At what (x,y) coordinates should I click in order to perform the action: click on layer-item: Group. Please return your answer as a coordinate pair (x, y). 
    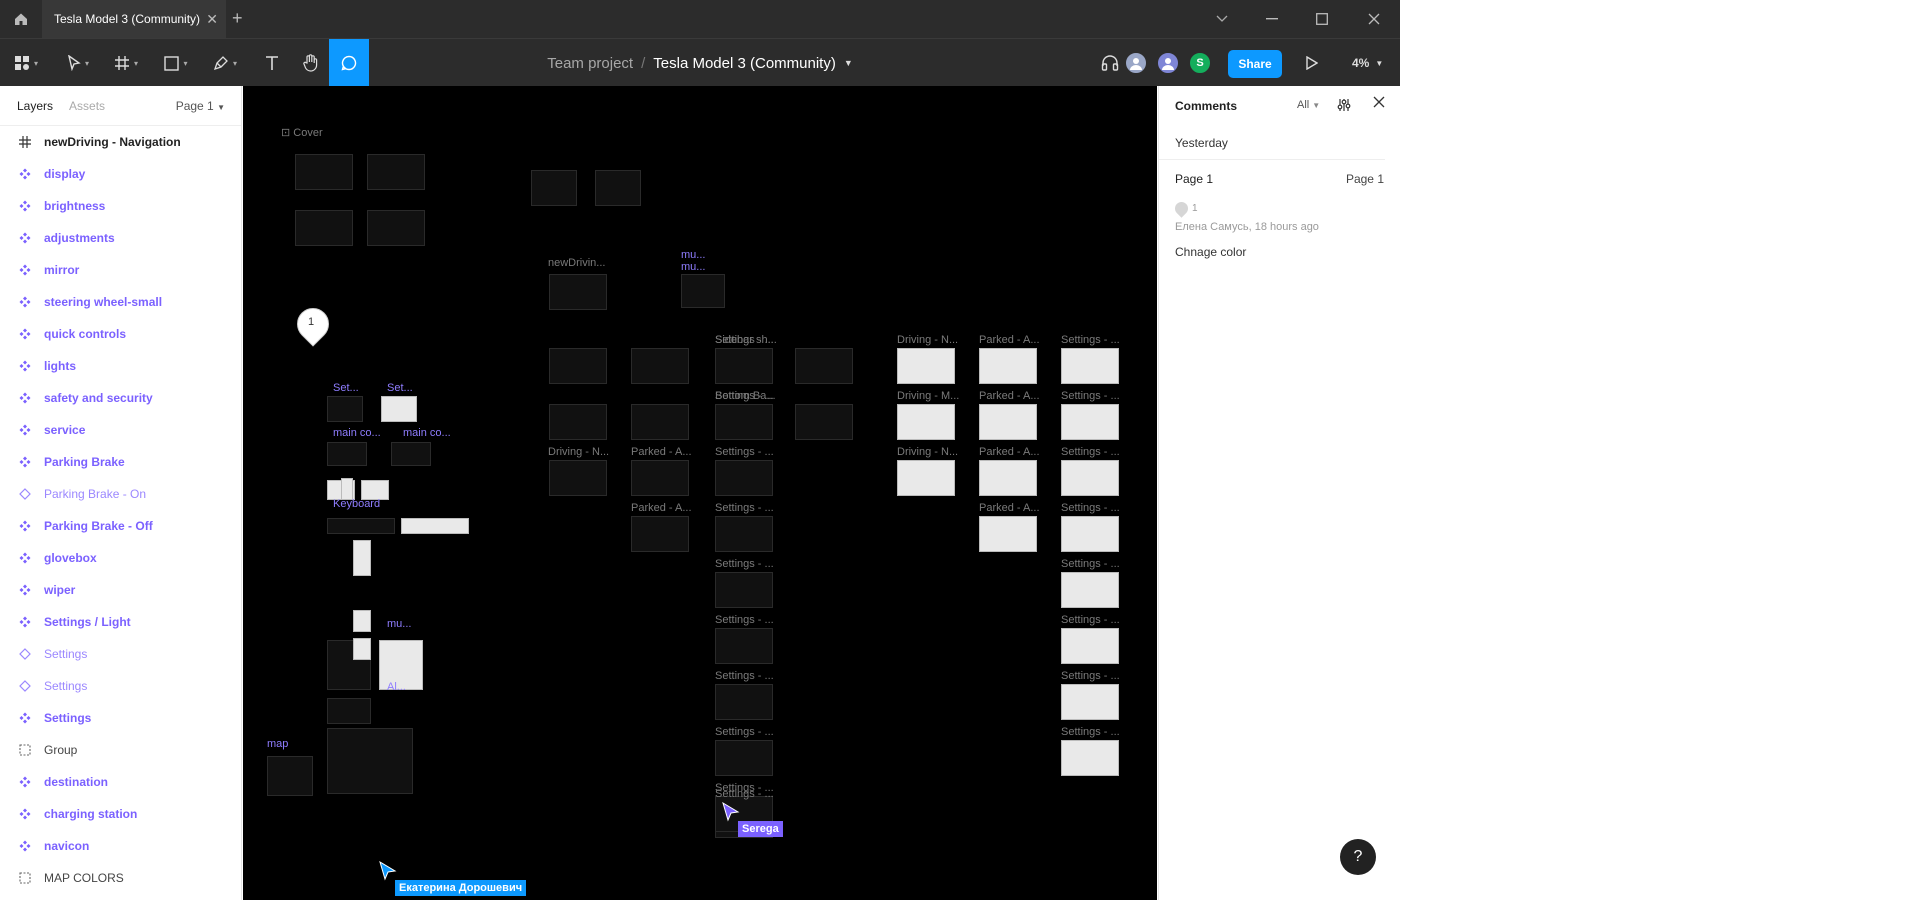
    Looking at the image, I should click on (120, 750).